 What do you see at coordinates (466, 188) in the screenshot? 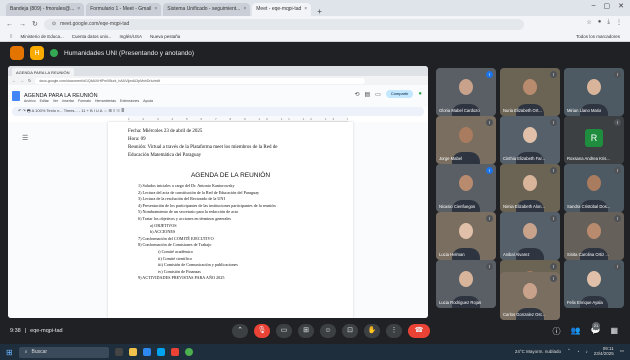
I see `participant-tile: ⌇ Nicasio Cienfuegos` at bounding box center [466, 188].